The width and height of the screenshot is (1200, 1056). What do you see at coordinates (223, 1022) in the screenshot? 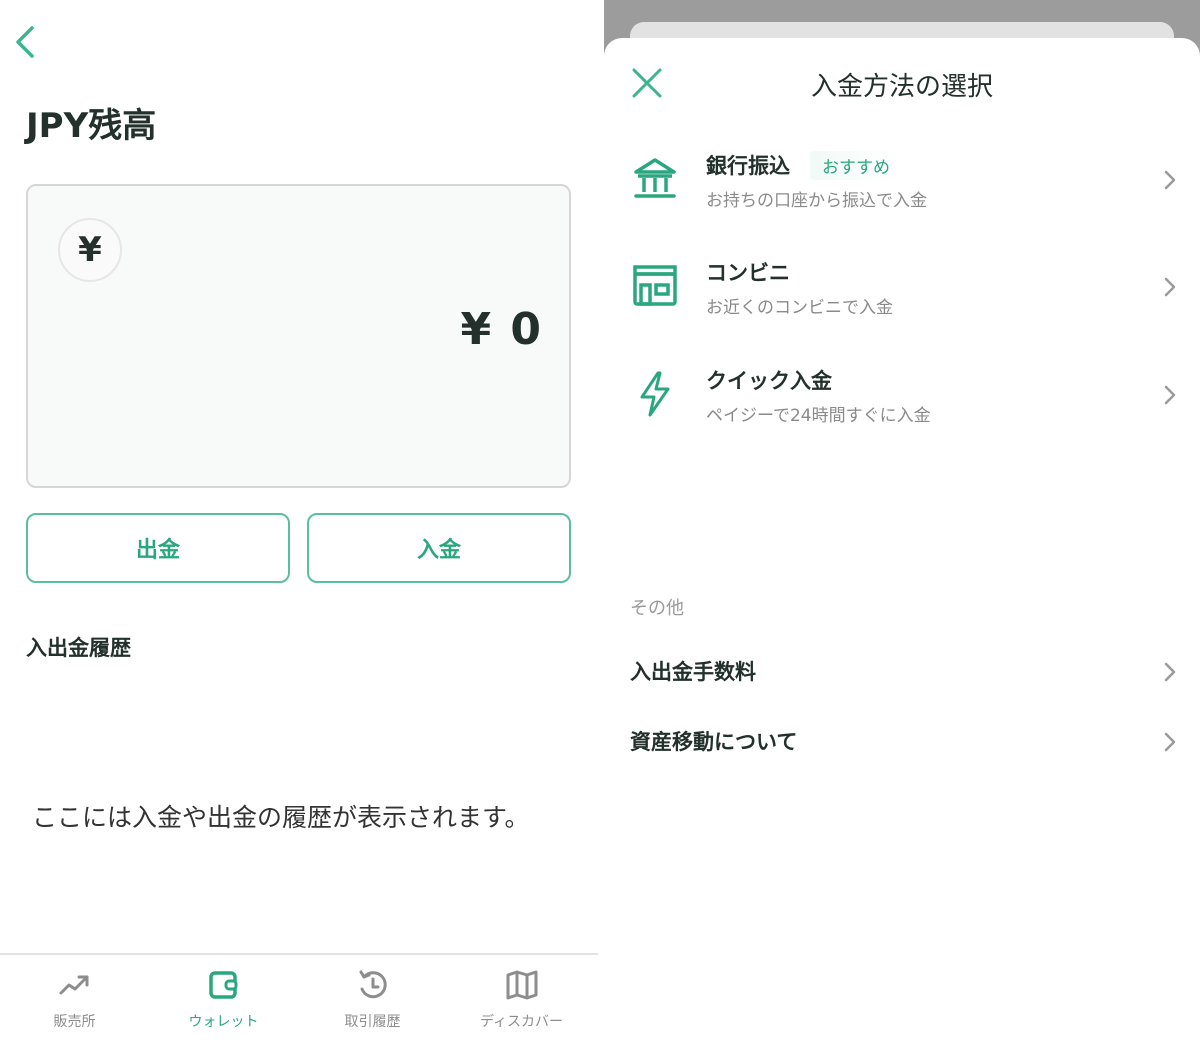
I see `tab-label: ウォレット` at bounding box center [223, 1022].